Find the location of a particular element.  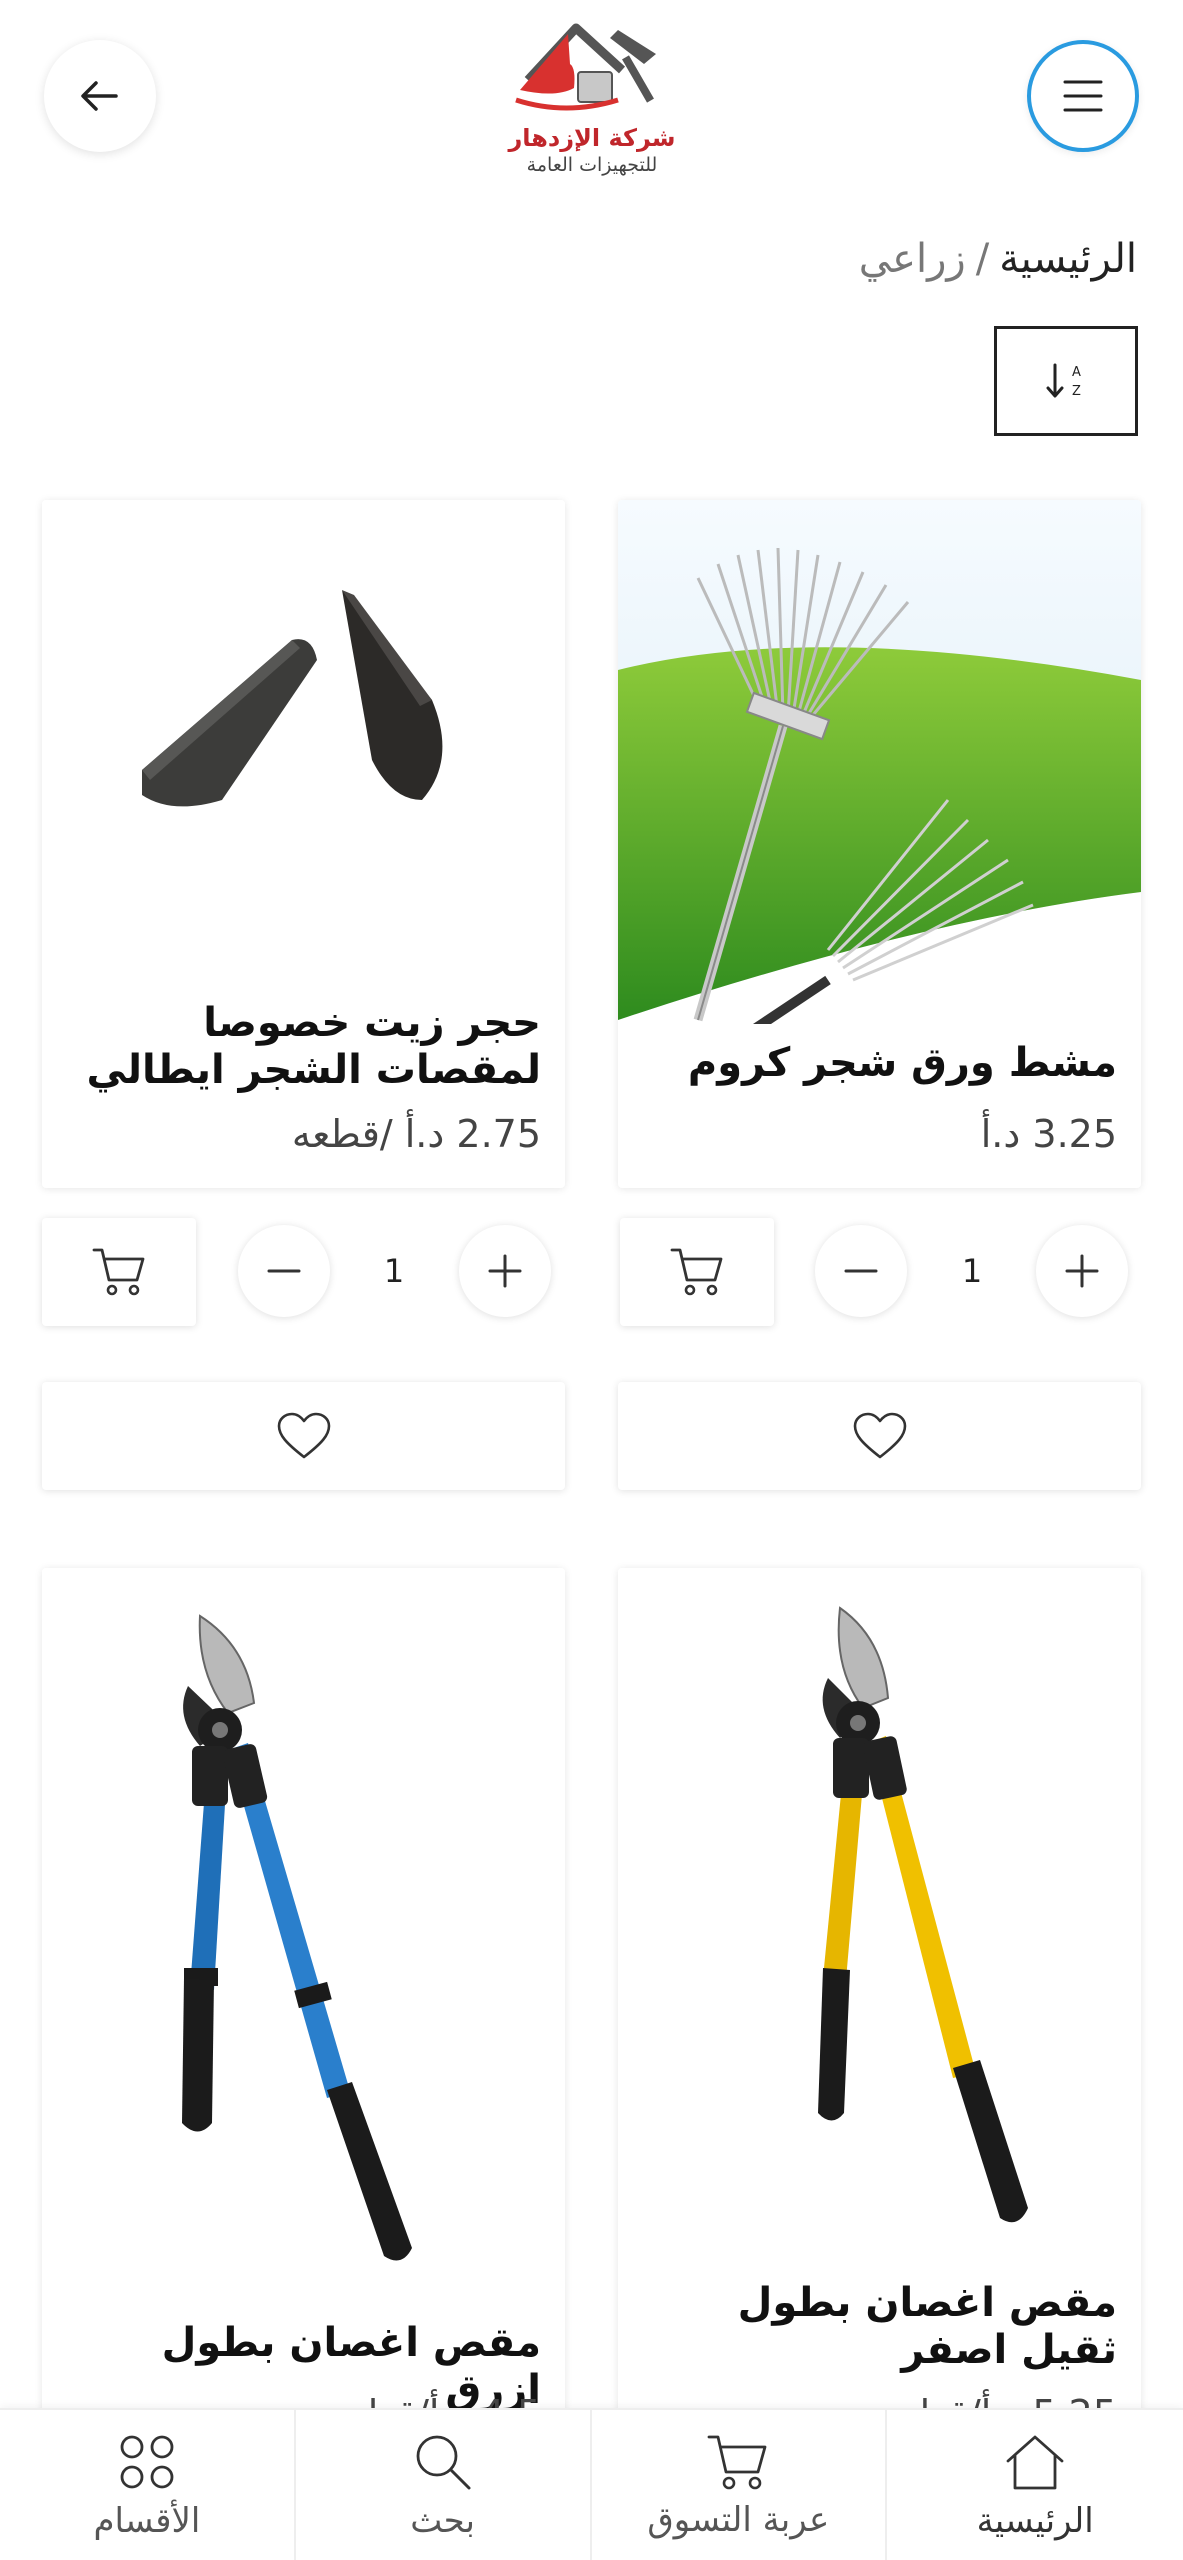

nav-home: الرئيسية is located at coordinates (1035, 2485).